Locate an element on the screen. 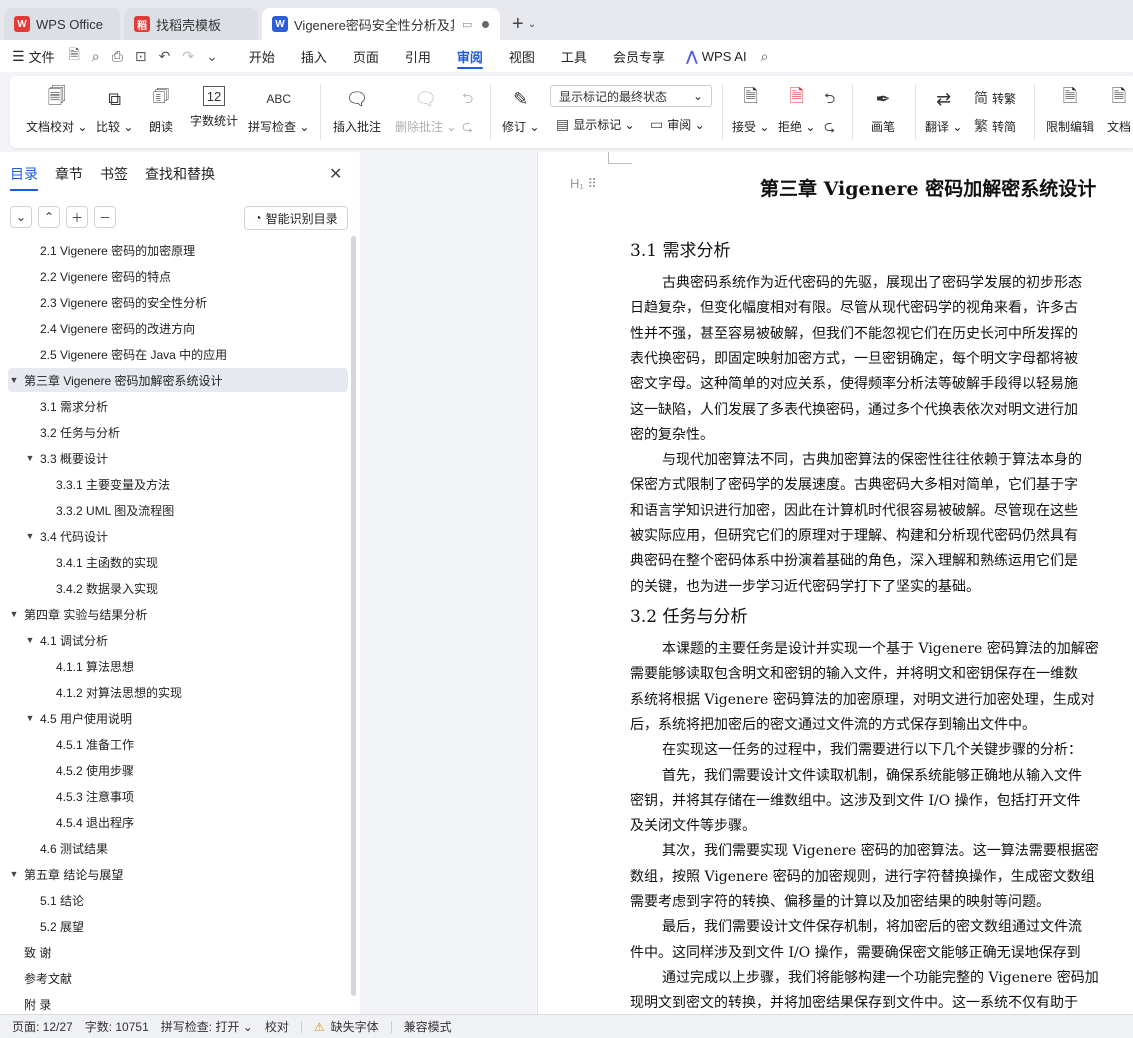 The width and height of the screenshot is (1133, 1038). menu-tools: 工具 is located at coordinates (574, 56).